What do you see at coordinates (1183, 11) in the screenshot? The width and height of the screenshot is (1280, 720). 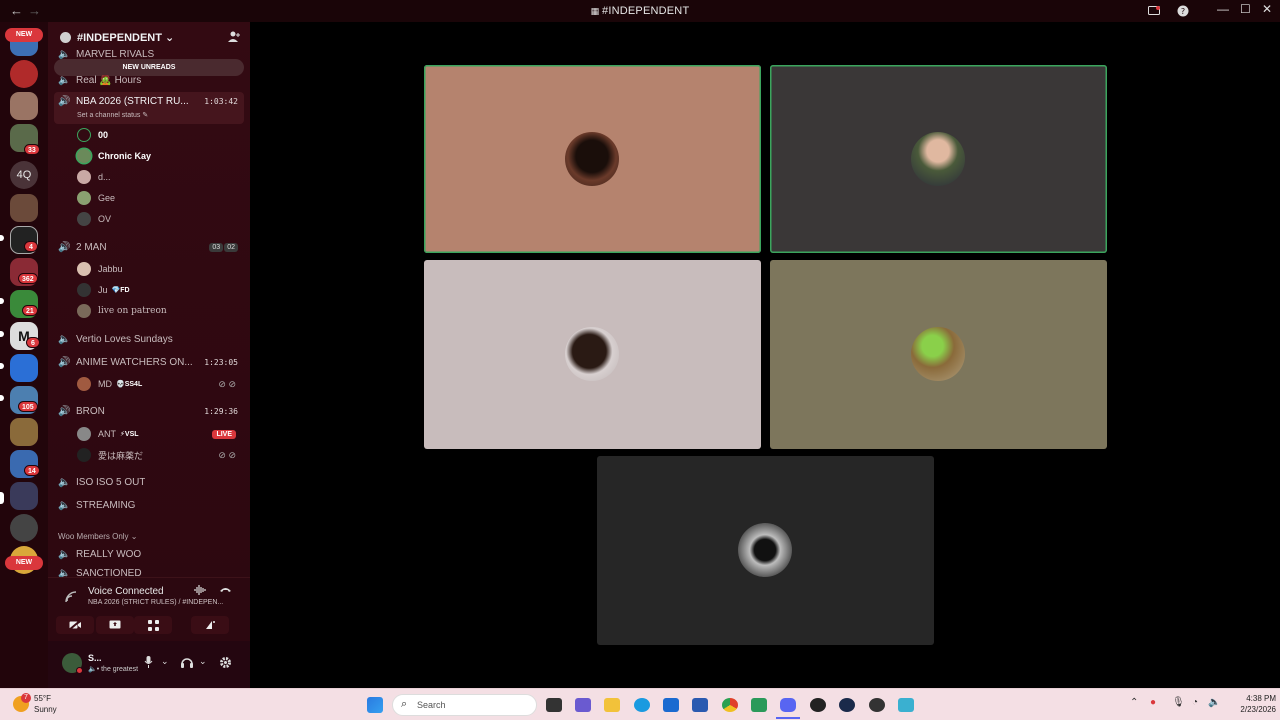 I see `help-icon: ?` at bounding box center [1183, 11].